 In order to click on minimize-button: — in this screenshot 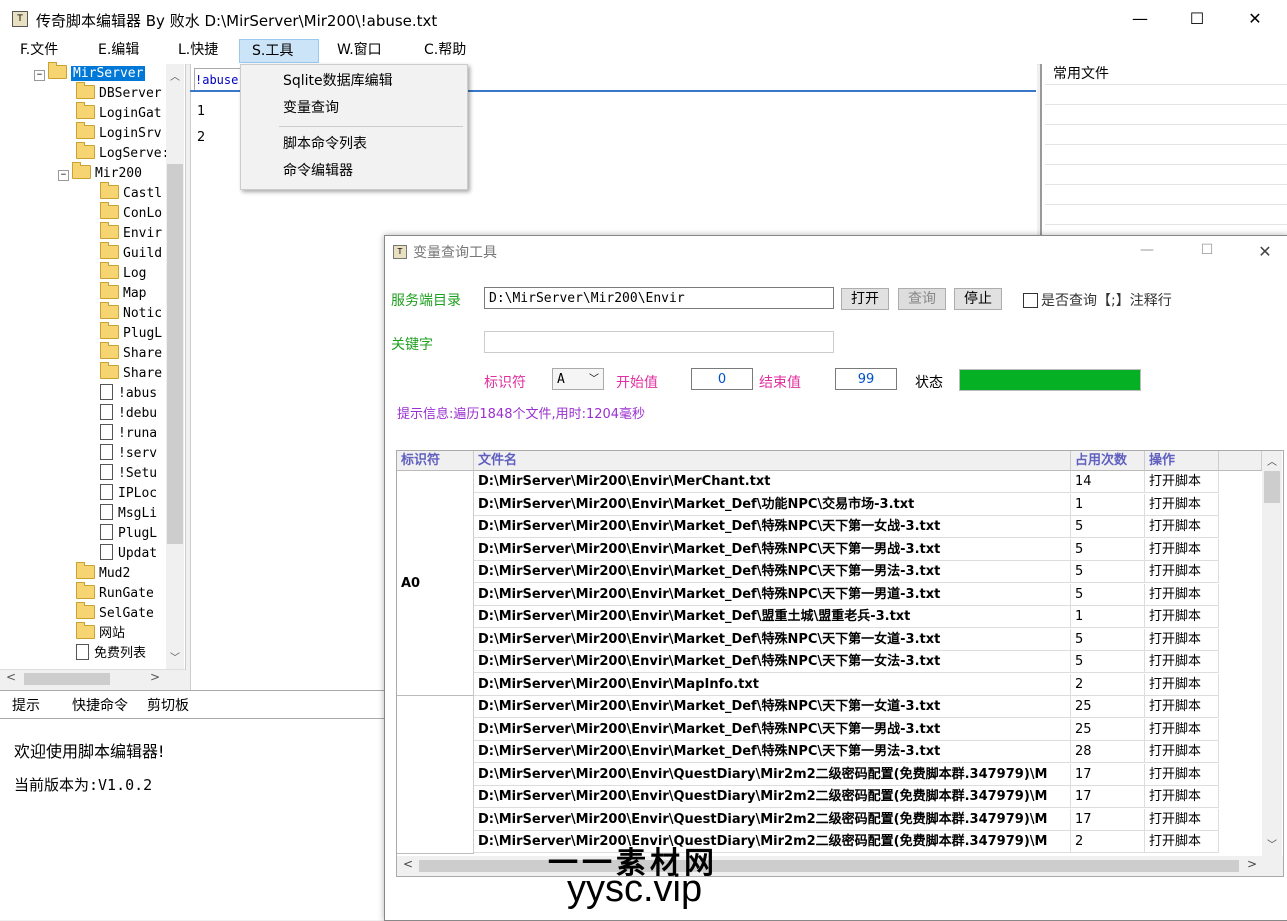, I will do `click(1140, 19)`.